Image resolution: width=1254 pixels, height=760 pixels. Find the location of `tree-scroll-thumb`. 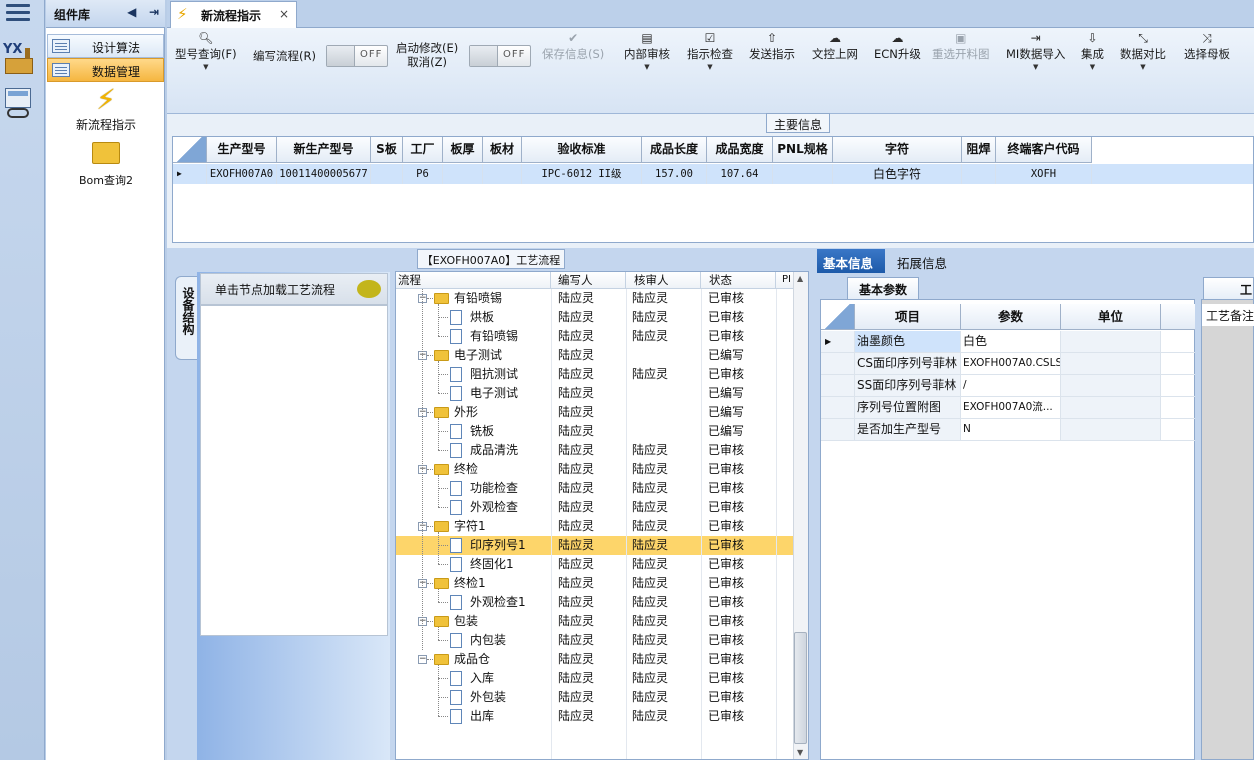

tree-scroll-thumb is located at coordinates (800, 688).